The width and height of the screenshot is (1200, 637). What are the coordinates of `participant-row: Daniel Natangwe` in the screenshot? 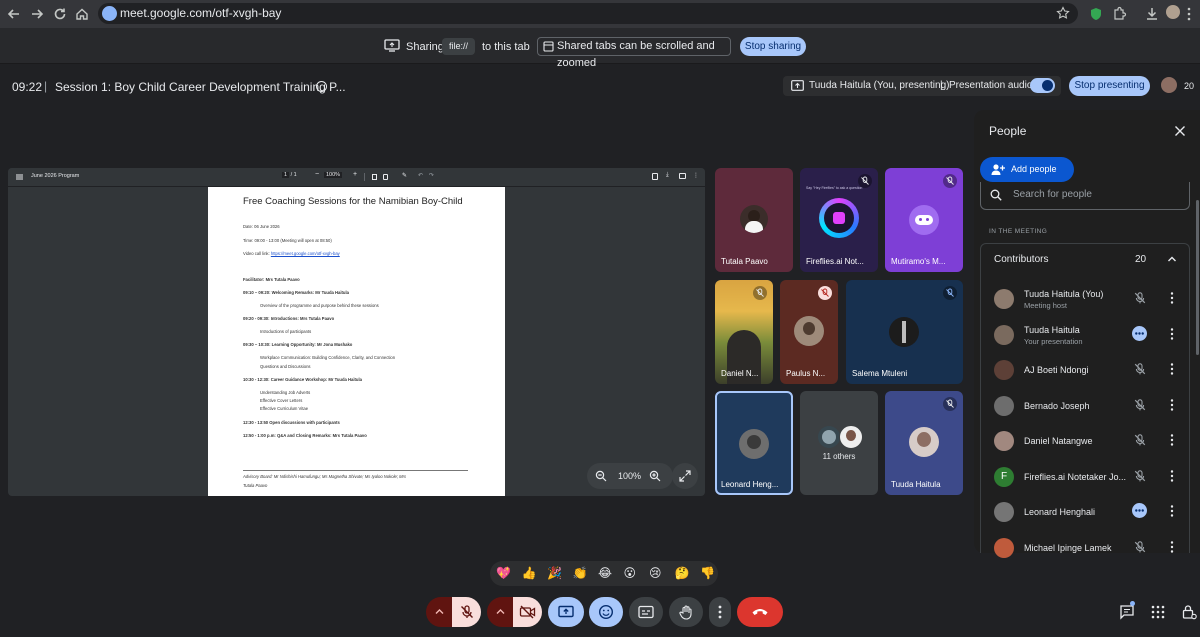 It's located at (1086, 440).